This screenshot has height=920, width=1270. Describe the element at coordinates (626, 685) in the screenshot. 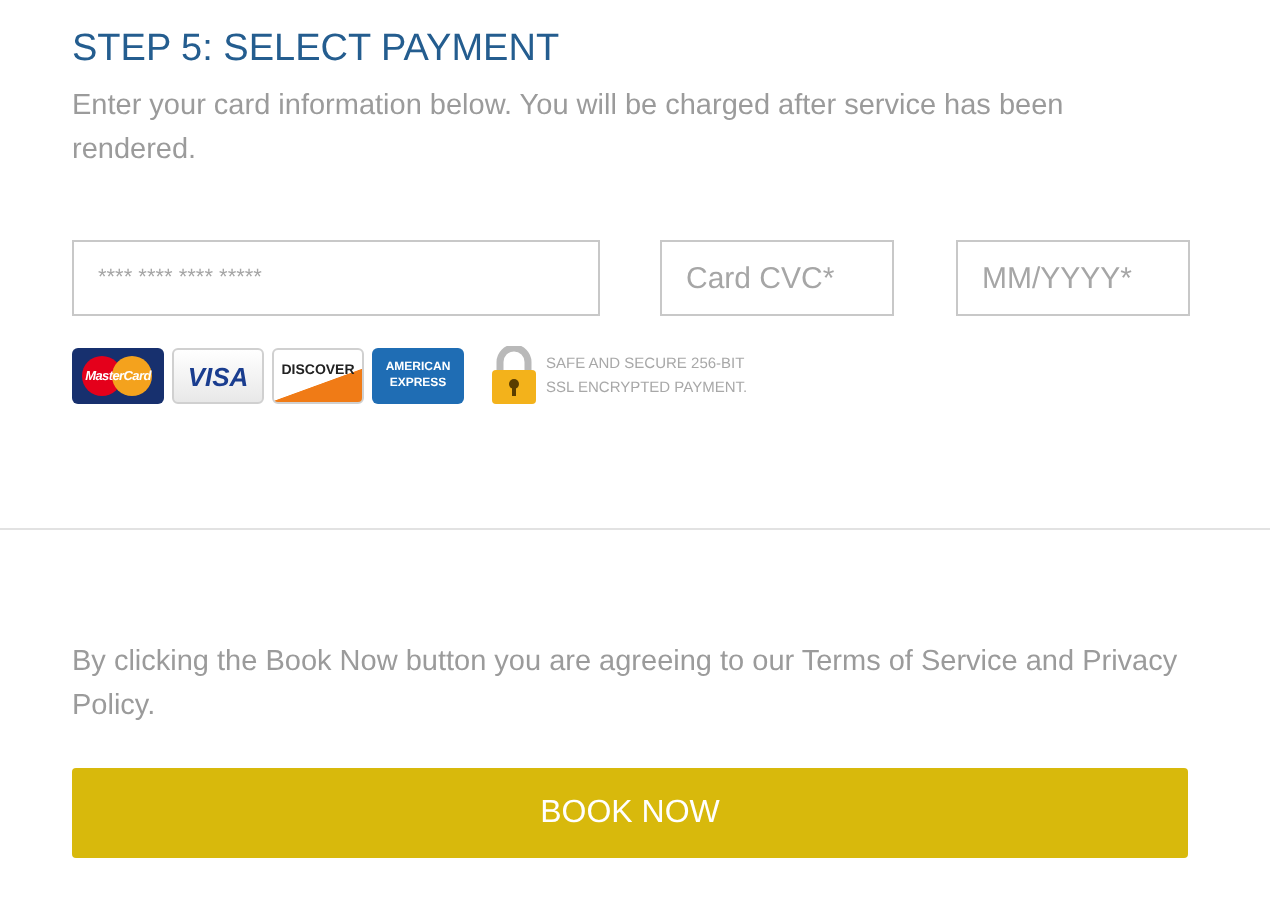

I see `terms-text: By clicking the Book Now button you are agreeing to our Terms of Service and Privacy Policy.` at that location.